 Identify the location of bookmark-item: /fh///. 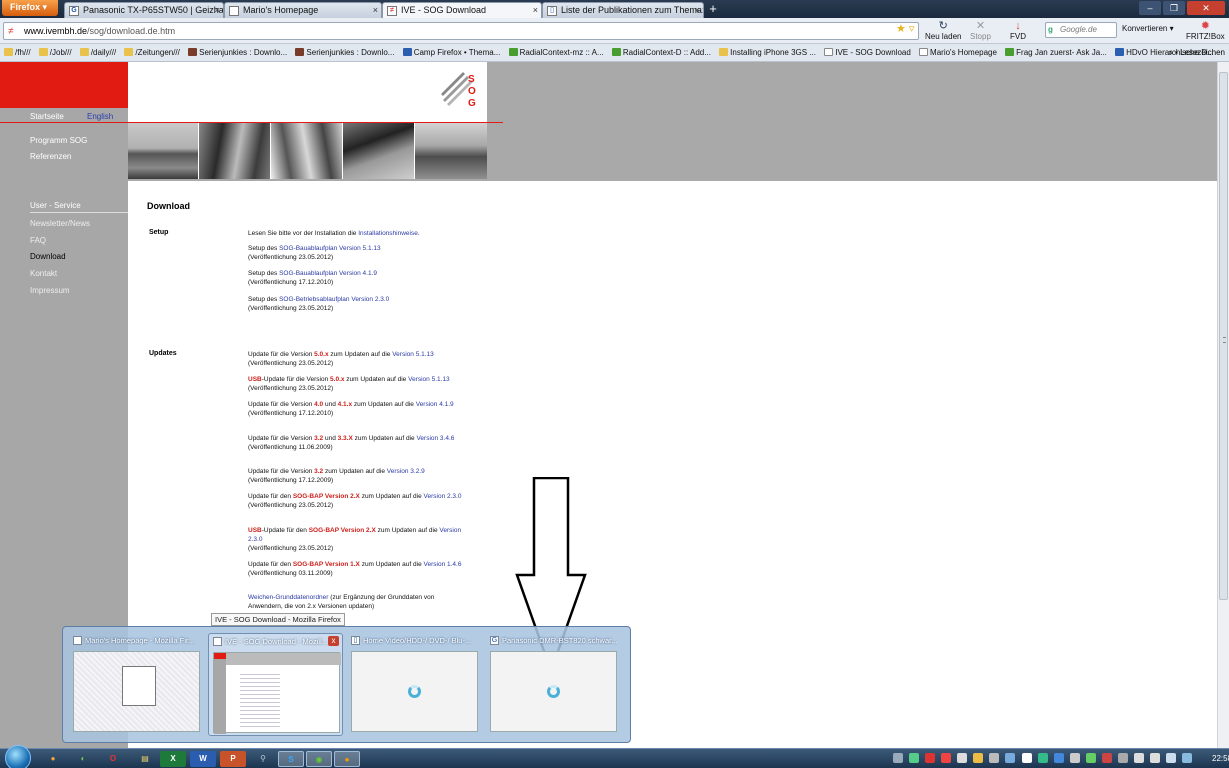
(17, 52).